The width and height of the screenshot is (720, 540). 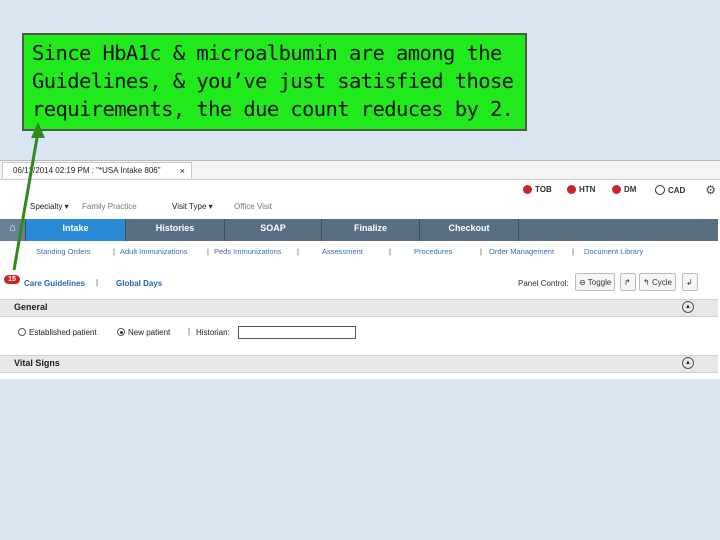 I want to click on alert-htn: HTN, so click(x=581, y=189).